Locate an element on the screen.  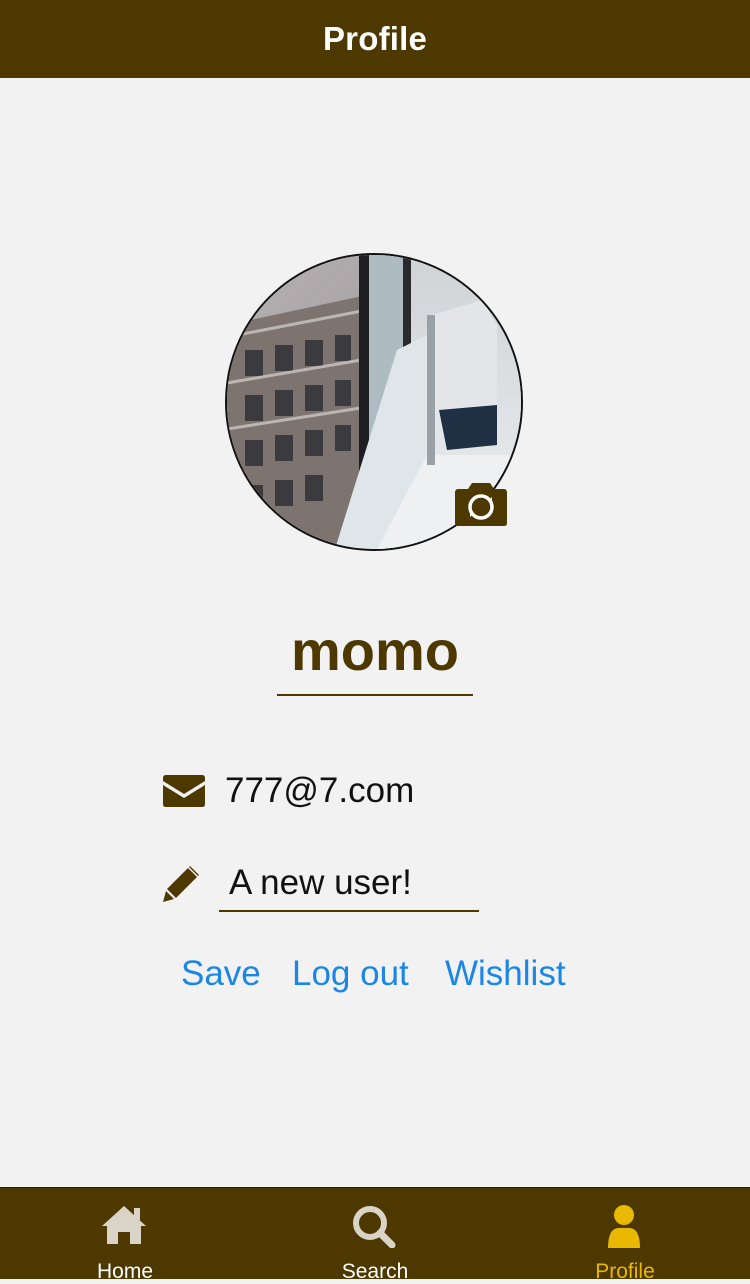
logout-button: Log out is located at coordinates (350, 974).